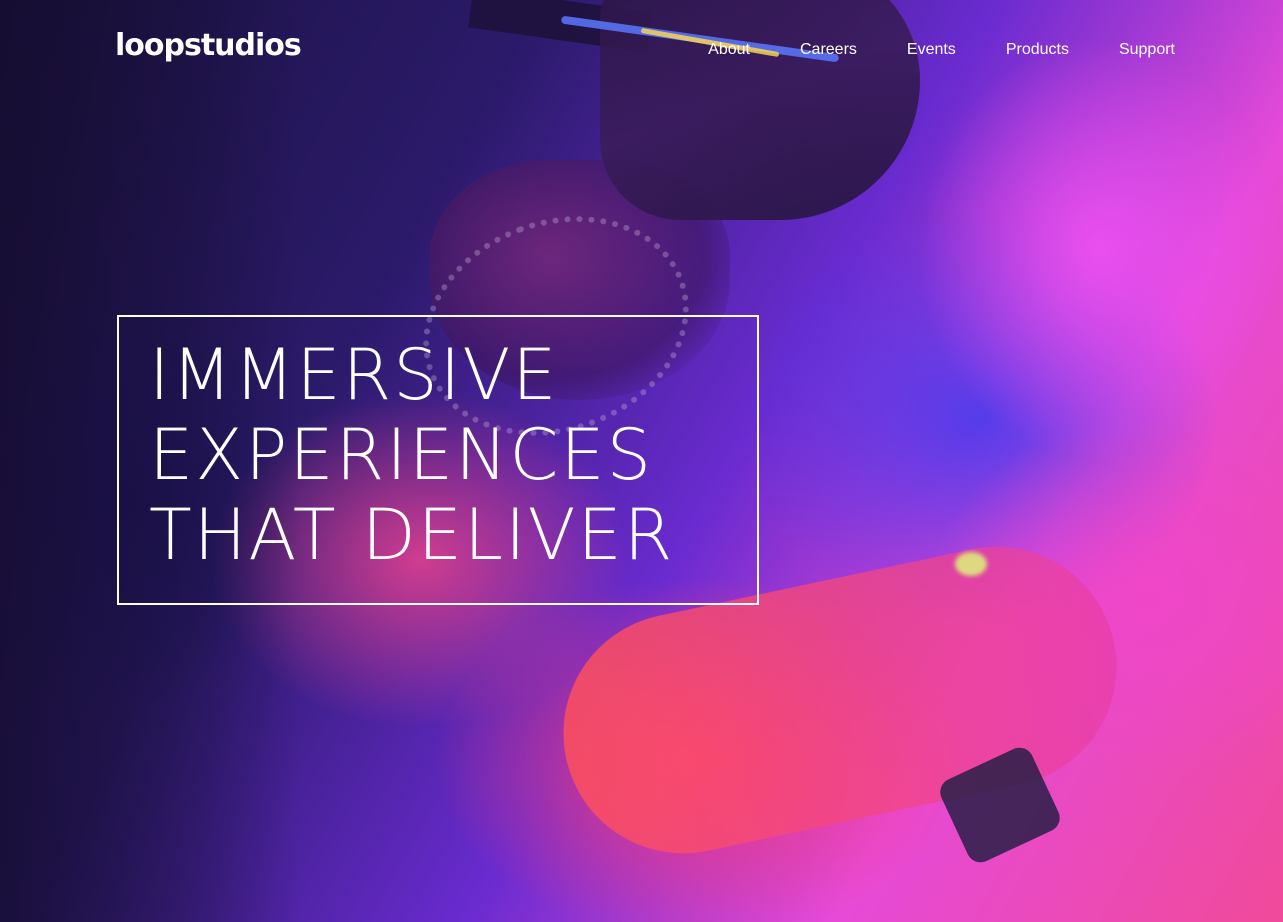 This screenshot has width=1283, height=922. Describe the element at coordinates (729, 50) in the screenshot. I see `nav-link-about: About` at that location.